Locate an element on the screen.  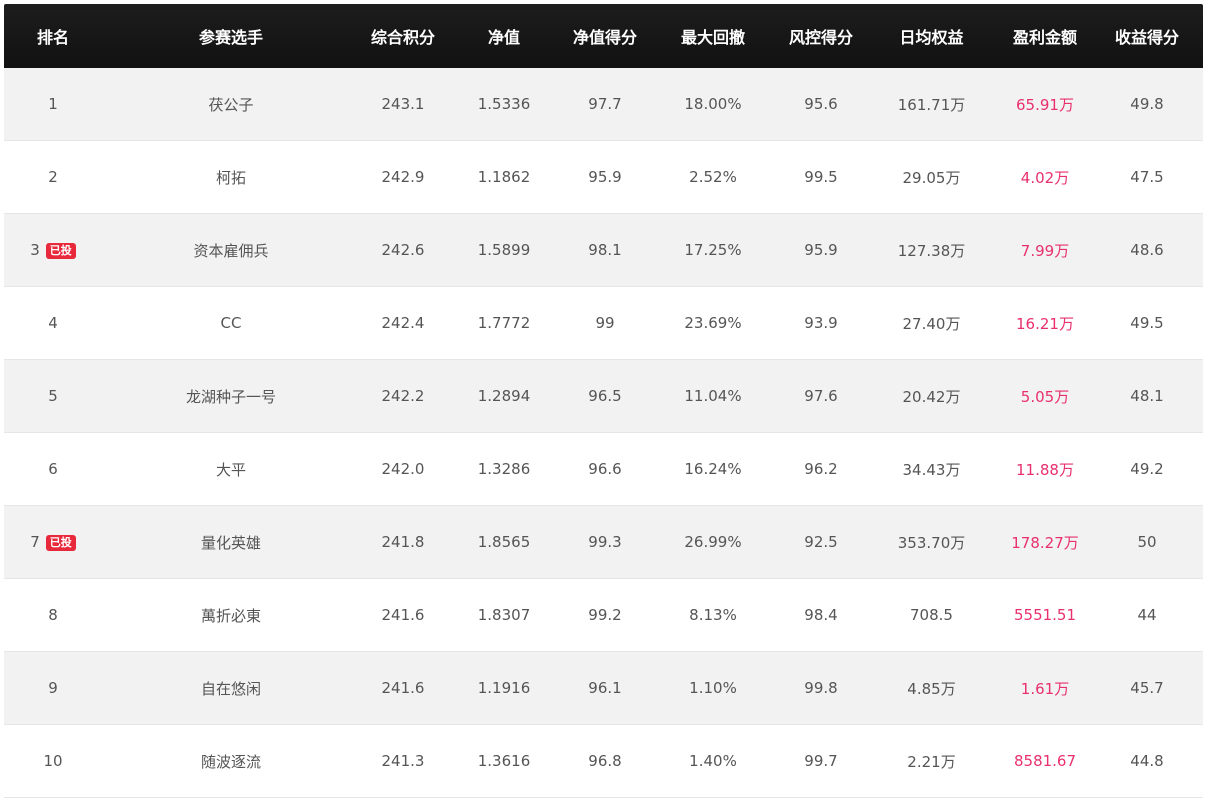
risk-score: 97.6 is located at coordinates (821, 396).